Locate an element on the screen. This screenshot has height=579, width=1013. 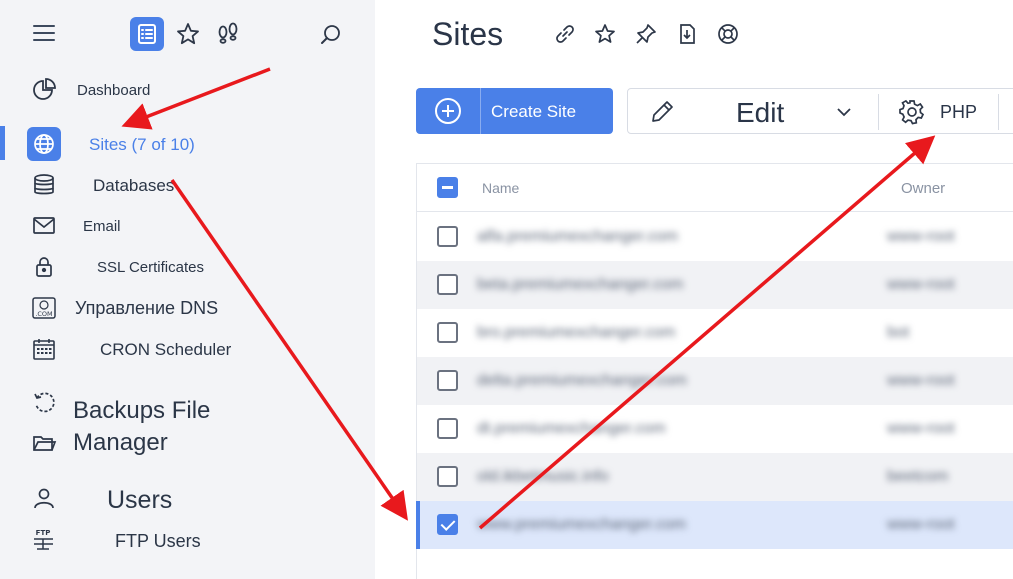
page-title: Sites is located at coordinates (468, 34).